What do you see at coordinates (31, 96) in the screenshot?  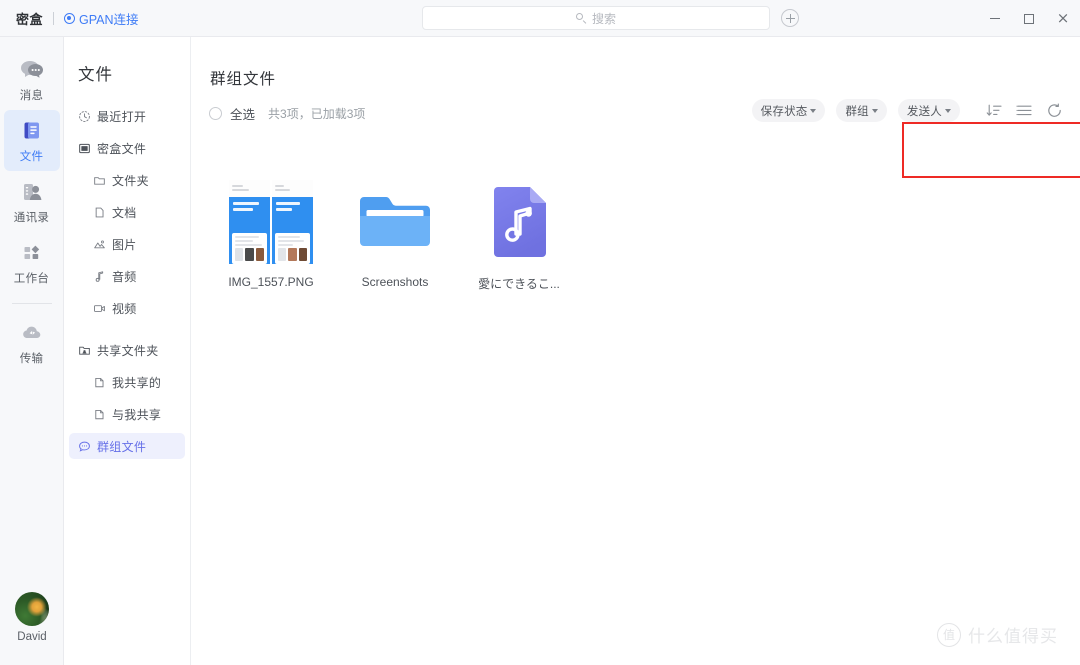 I see `rail-item-label: 消息` at bounding box center [31, 96].